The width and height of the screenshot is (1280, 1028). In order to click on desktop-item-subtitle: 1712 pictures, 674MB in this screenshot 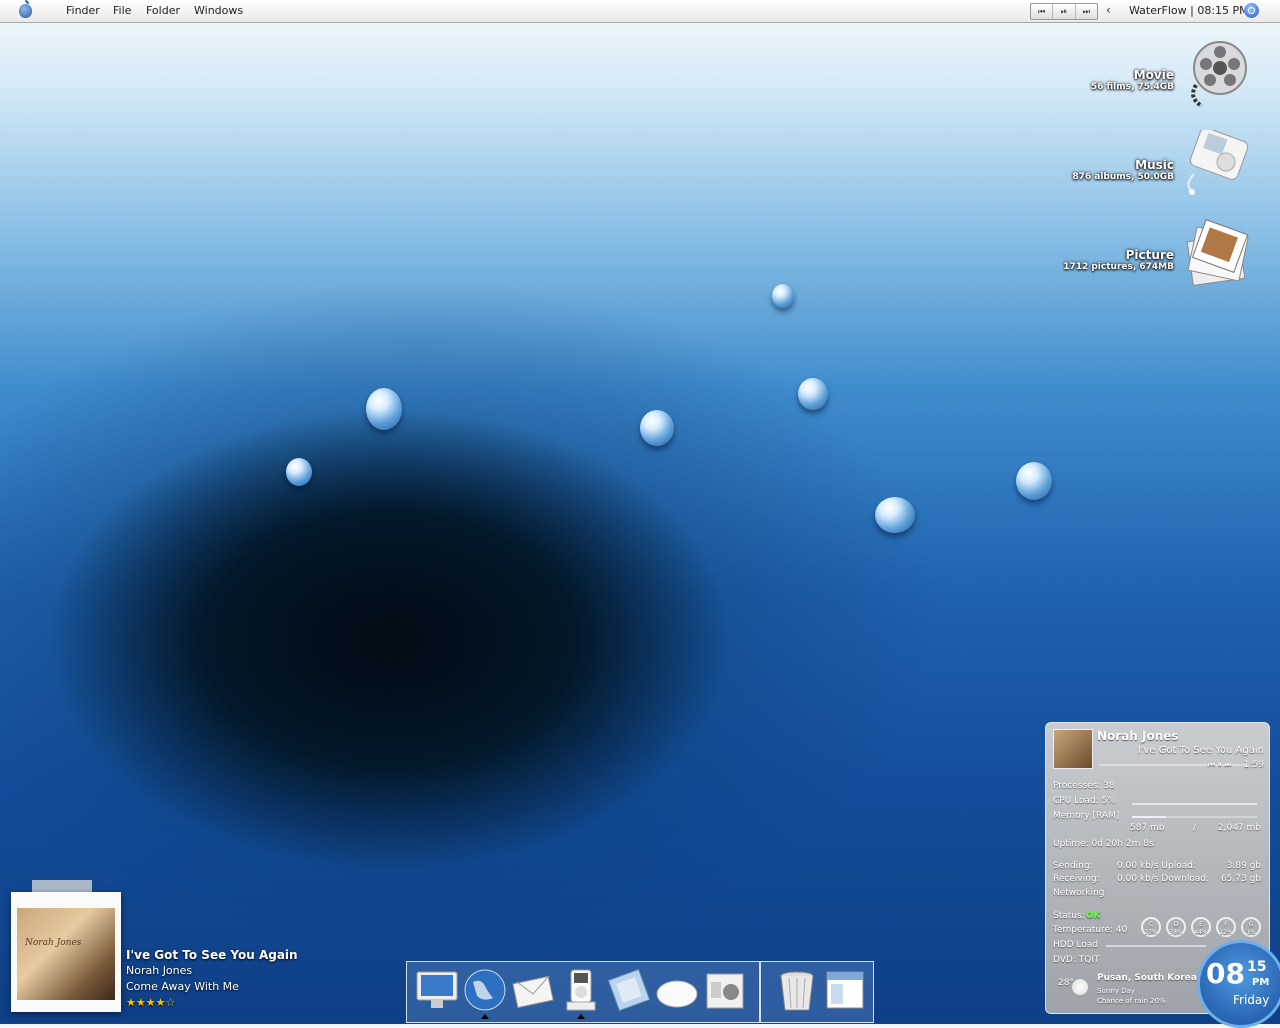, I will do `click(1118, 267)`.